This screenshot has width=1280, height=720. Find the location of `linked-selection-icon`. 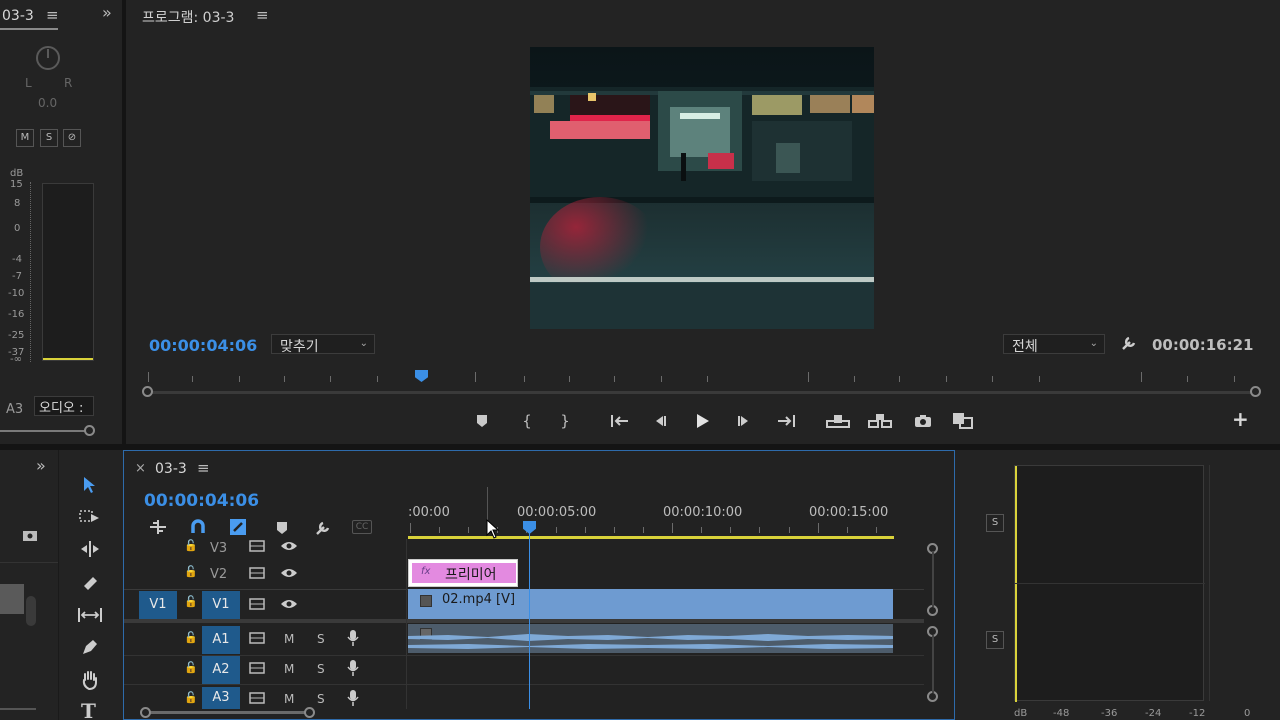

linked-selection-icon is located at coordinates (238, 527).